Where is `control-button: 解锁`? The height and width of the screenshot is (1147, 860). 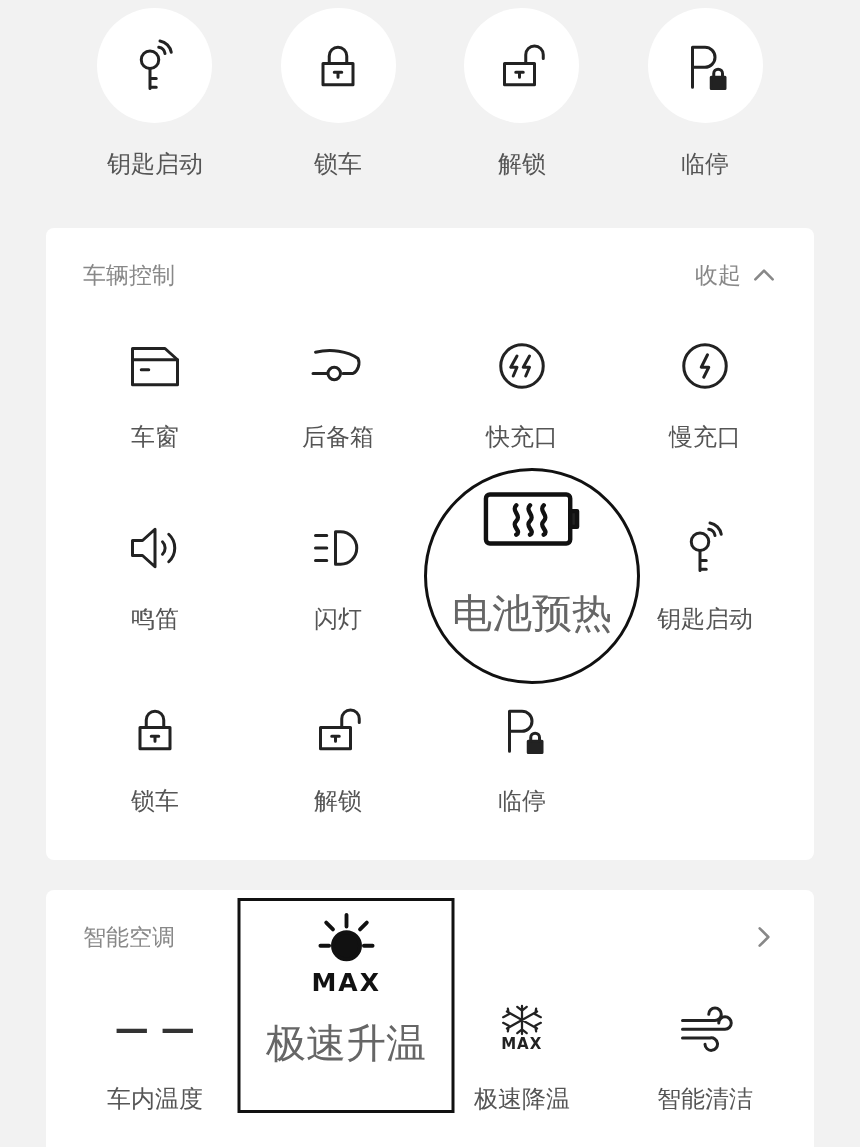
control-button: 解锁 is located at coordinates (338, 752).